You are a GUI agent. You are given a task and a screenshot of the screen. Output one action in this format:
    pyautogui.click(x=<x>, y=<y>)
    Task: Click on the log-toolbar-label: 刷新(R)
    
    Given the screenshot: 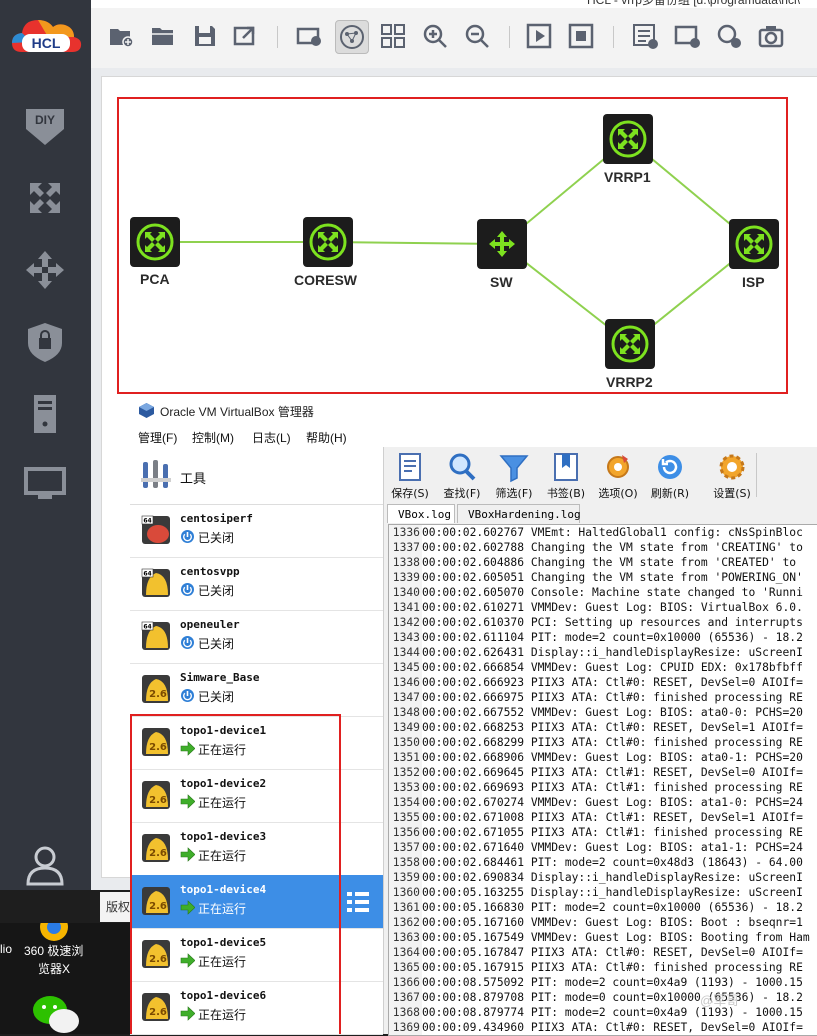 What is the action you would take?
    pyautogui.click(x=670, y=493)
    